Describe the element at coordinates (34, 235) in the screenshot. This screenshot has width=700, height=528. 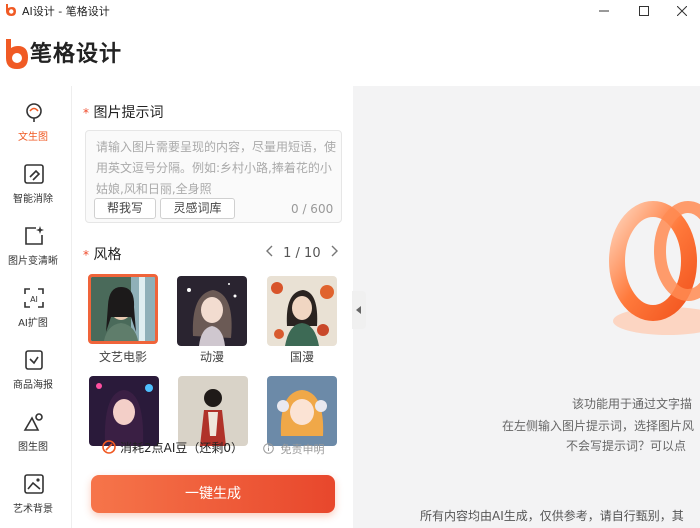
I see `sparkle-image-icon` at that location.